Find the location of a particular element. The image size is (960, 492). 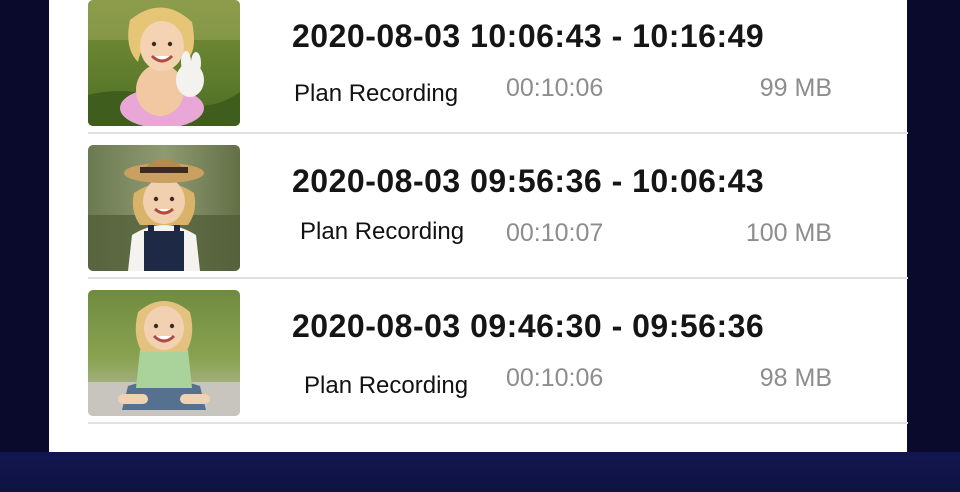

recording-time-range: 2020-08-03 10:06:43 - 10:16:49 is located at coordinates (528, 36).